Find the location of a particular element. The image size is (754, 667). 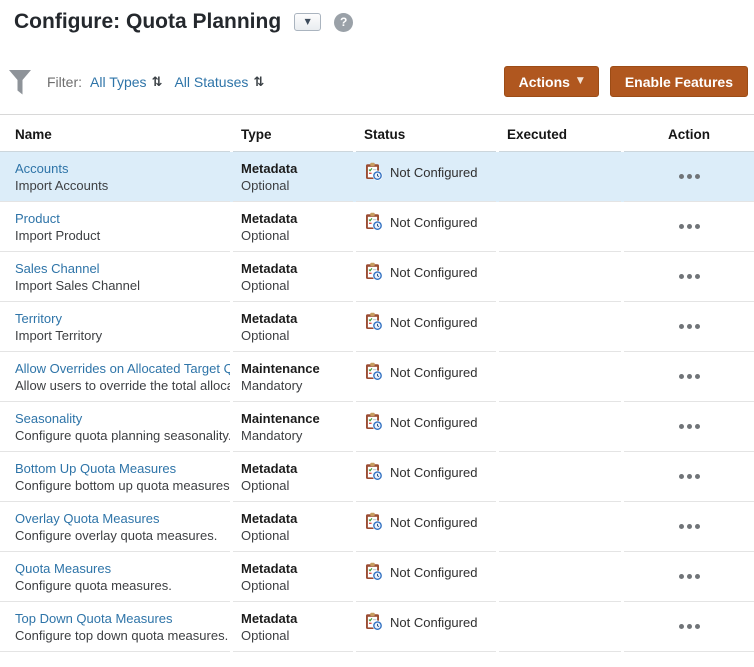

task-description: Import Territory is located at coordinates (59, 335).